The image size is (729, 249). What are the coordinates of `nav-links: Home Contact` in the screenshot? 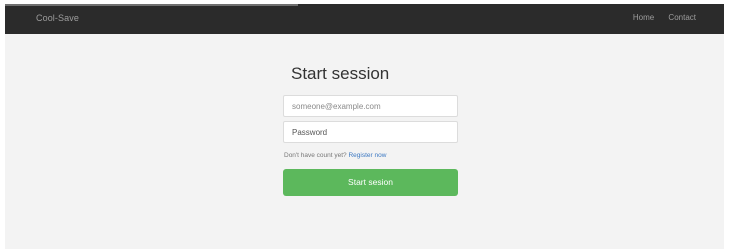 It's located at (658, 17).